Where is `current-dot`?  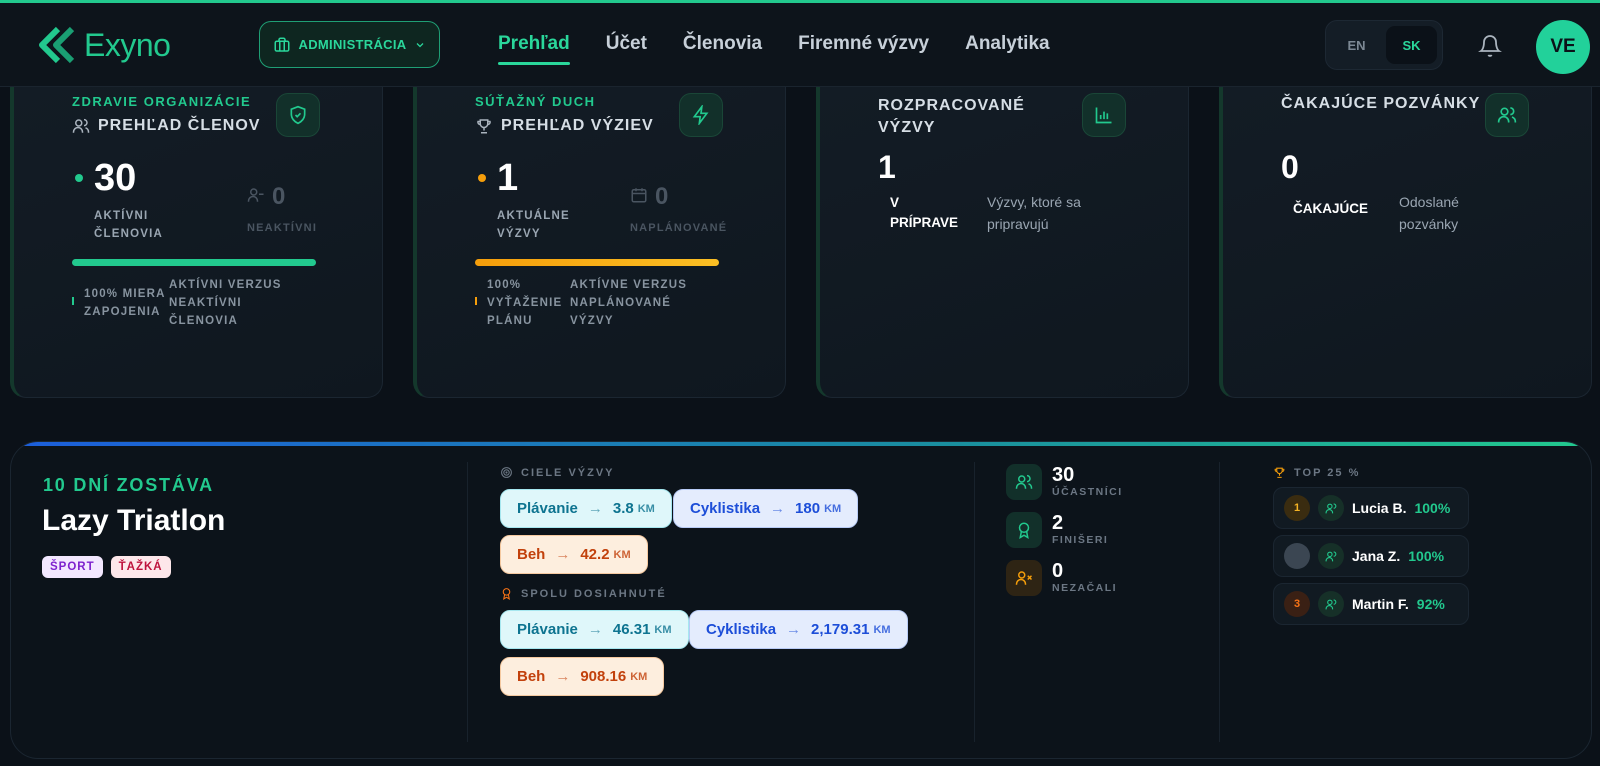 current-dot is located at coordinates (482, 178).